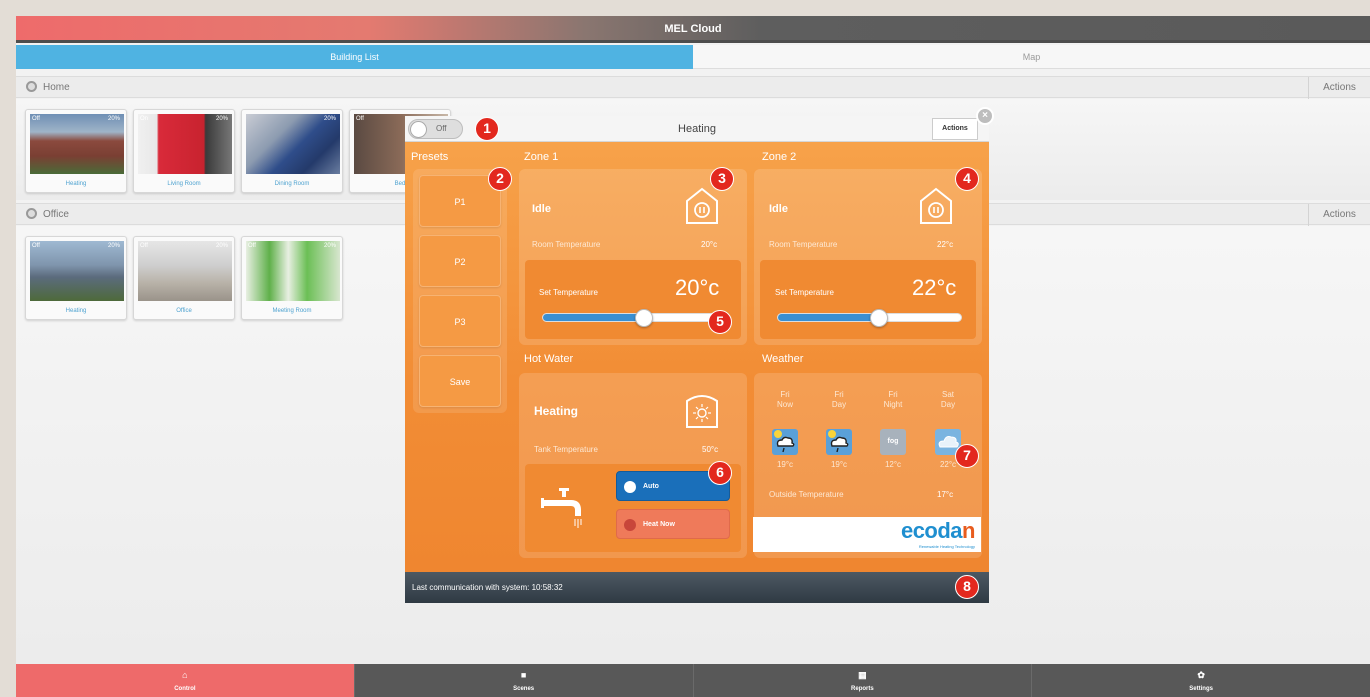 This screenshot has height=697, width=1370. I want to click on marker-2: 2, so click(500, 179).